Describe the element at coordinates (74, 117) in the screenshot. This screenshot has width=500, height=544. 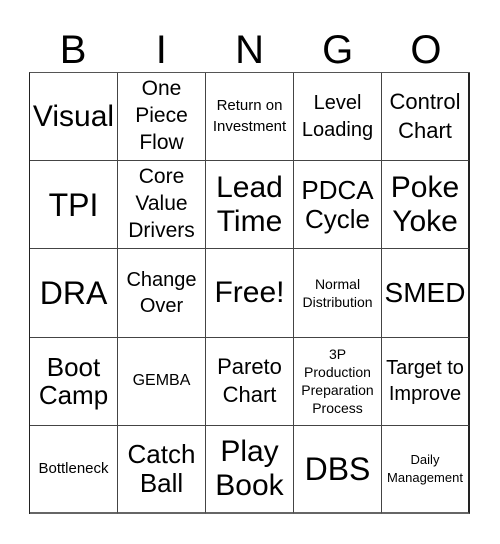
I see `bingo-cell: Visual` at that location.